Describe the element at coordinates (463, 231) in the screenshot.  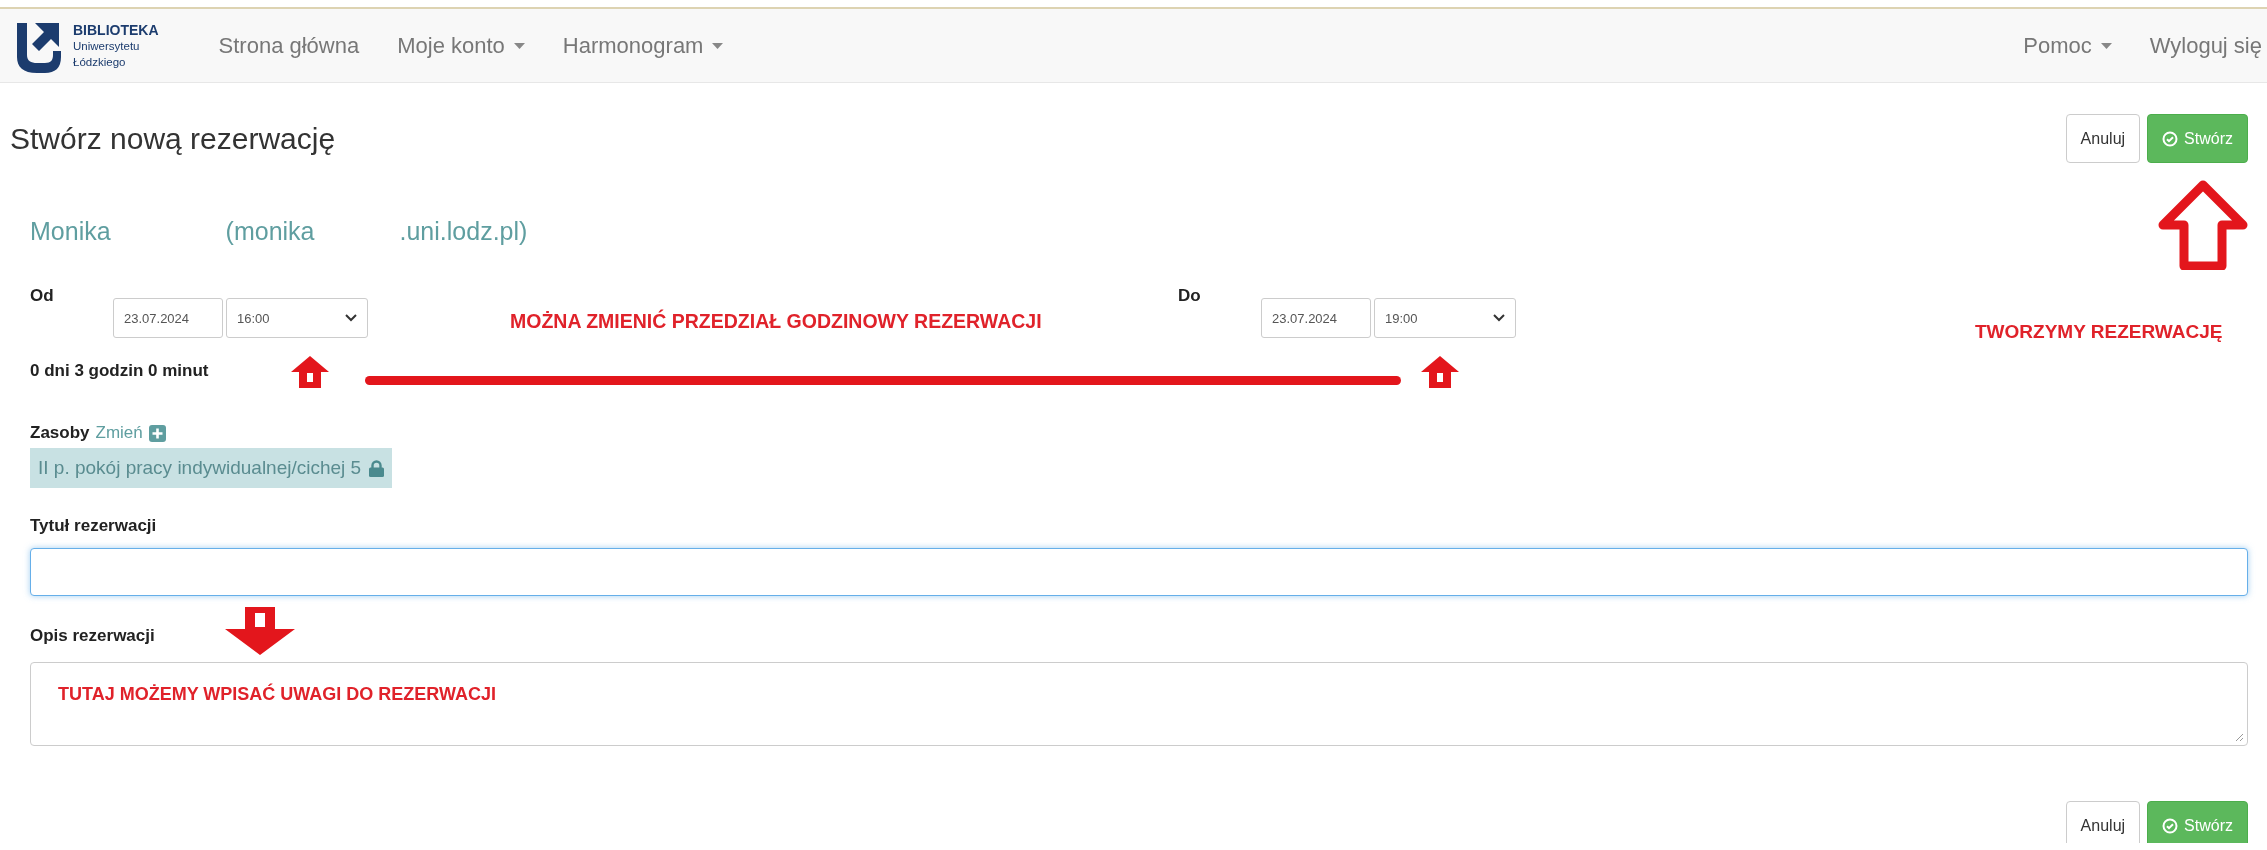
I see `user-name-text: .uni.lodz.pl)` at that location.